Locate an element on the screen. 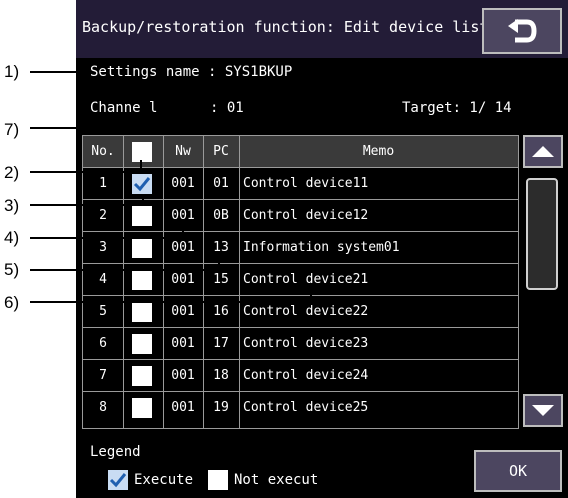 This screenshot has height=498, width=568. leader-4-tick is located at coordinates (183, 232).